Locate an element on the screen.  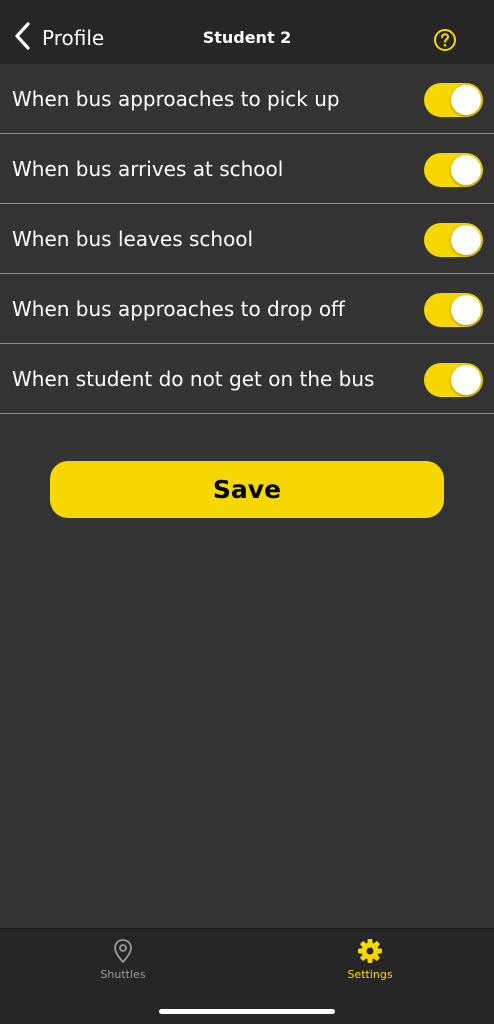
setting-row-drop-off-approach: When bus approaches to drop off is located at coordinates (247, 309).